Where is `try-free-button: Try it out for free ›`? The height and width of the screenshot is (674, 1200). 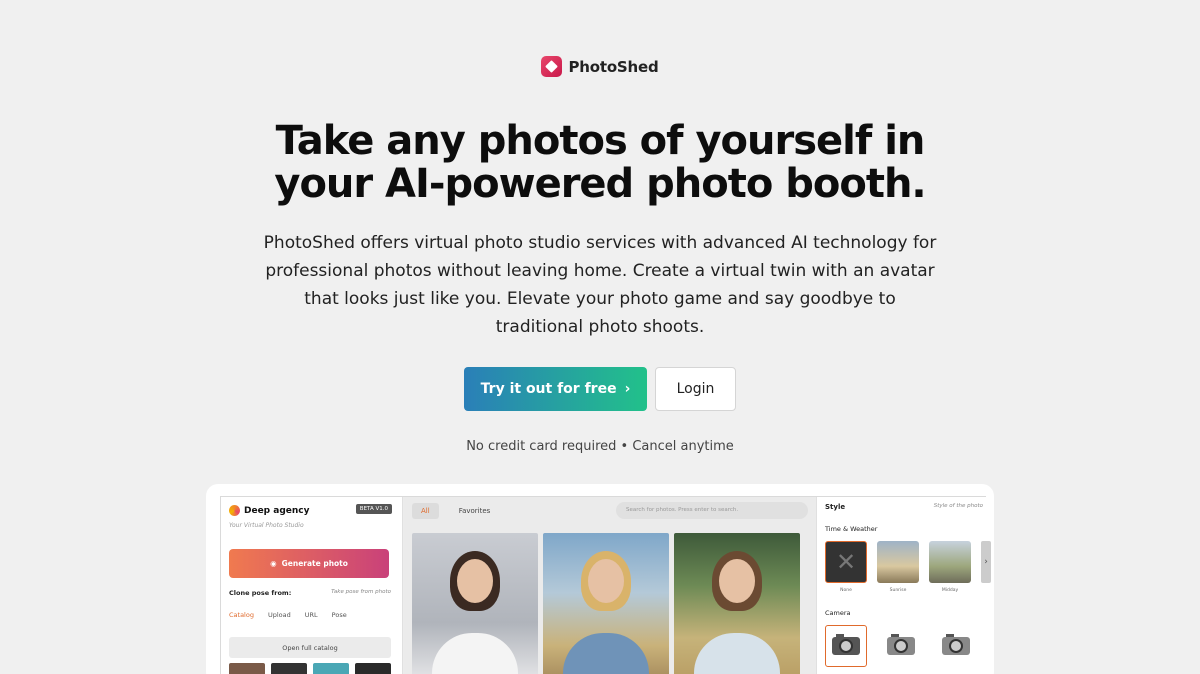
try-free-button: Try it out for free › is located at coordinates (555, 389).